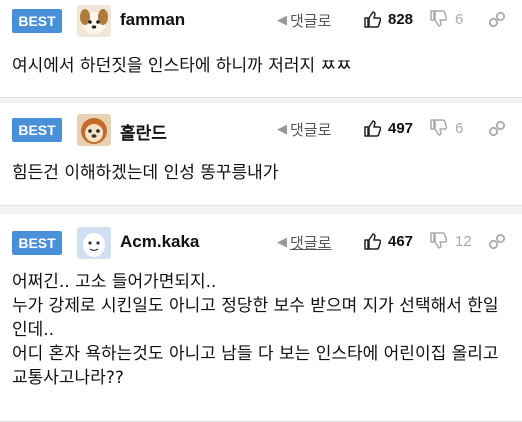 The image size is (522, 422). What do you see at coordinates (401, 241) in the screenshot?
I see `like-count: 467` at bounding box center [401, 241].